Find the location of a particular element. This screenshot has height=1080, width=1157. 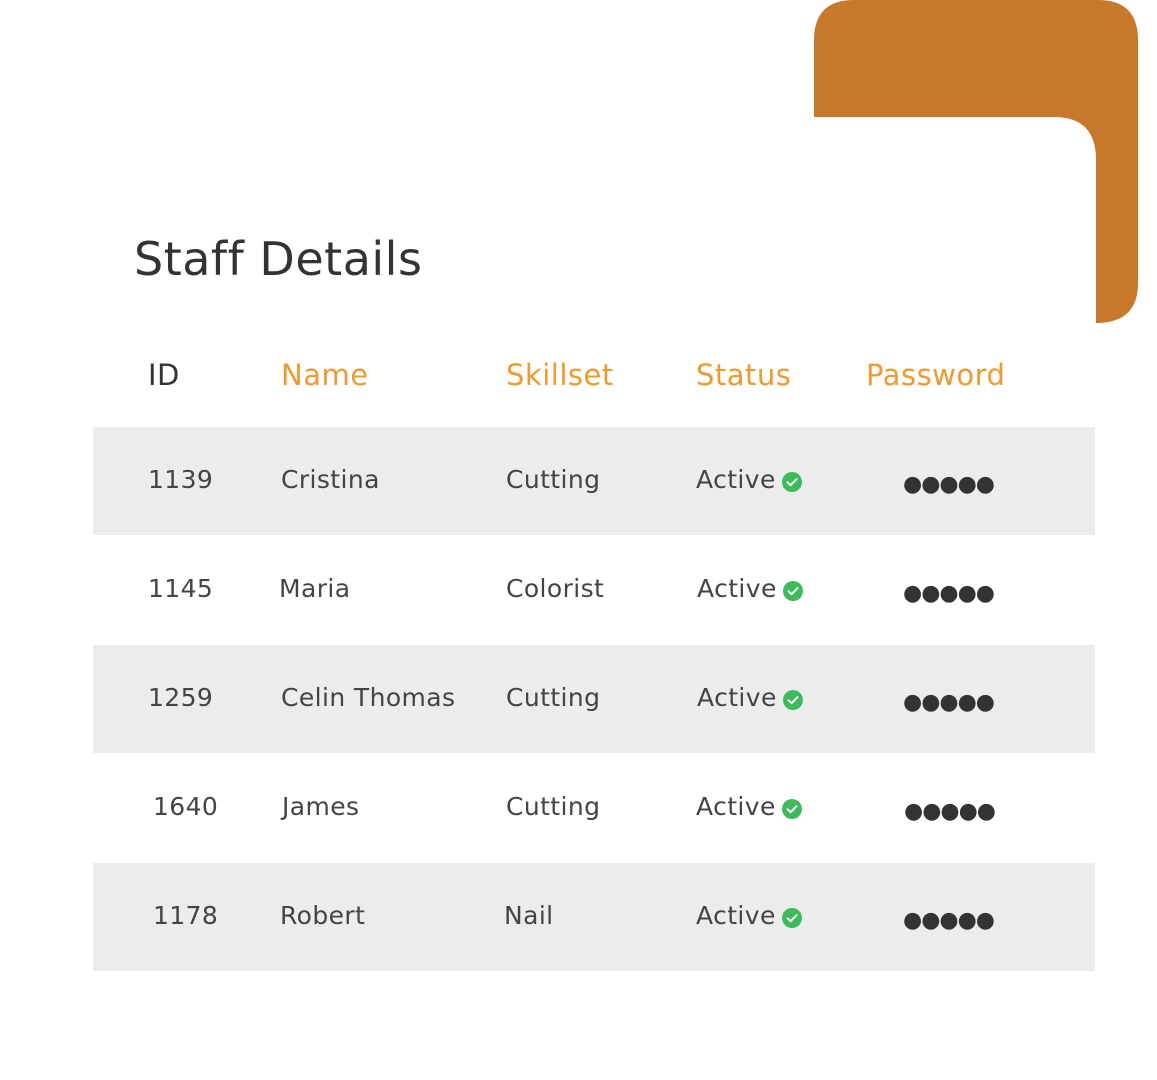

column-header-password: Password is located at coordinates (935, 375).